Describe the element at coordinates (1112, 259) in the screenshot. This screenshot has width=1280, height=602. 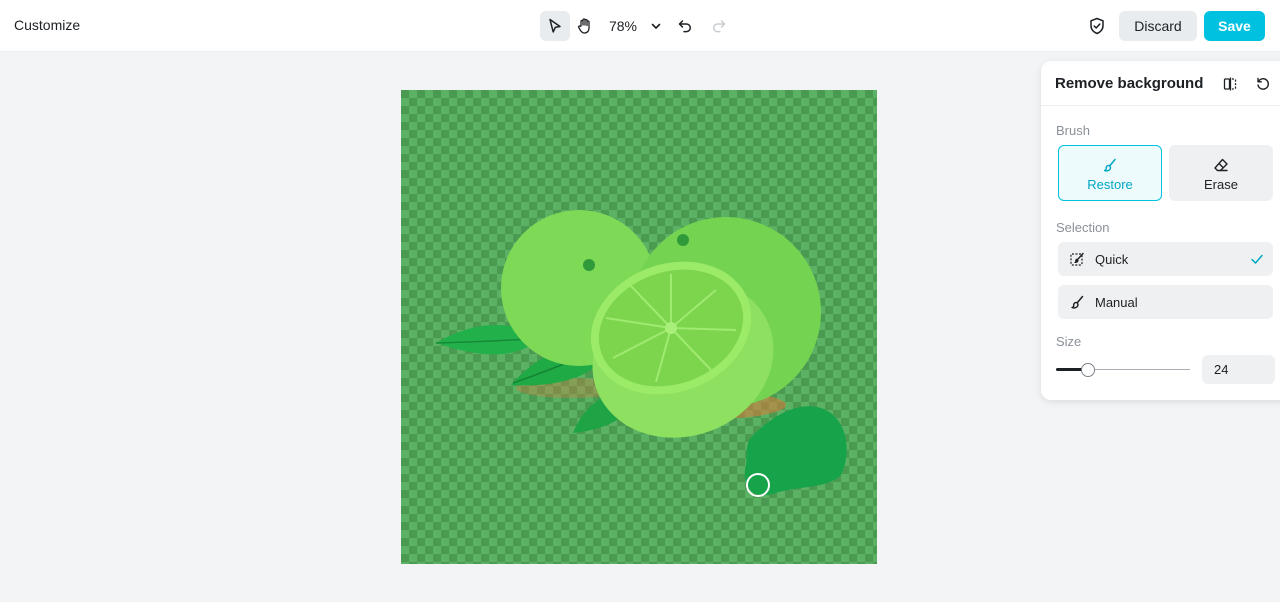
I see `quick-label: Quick` at that location.